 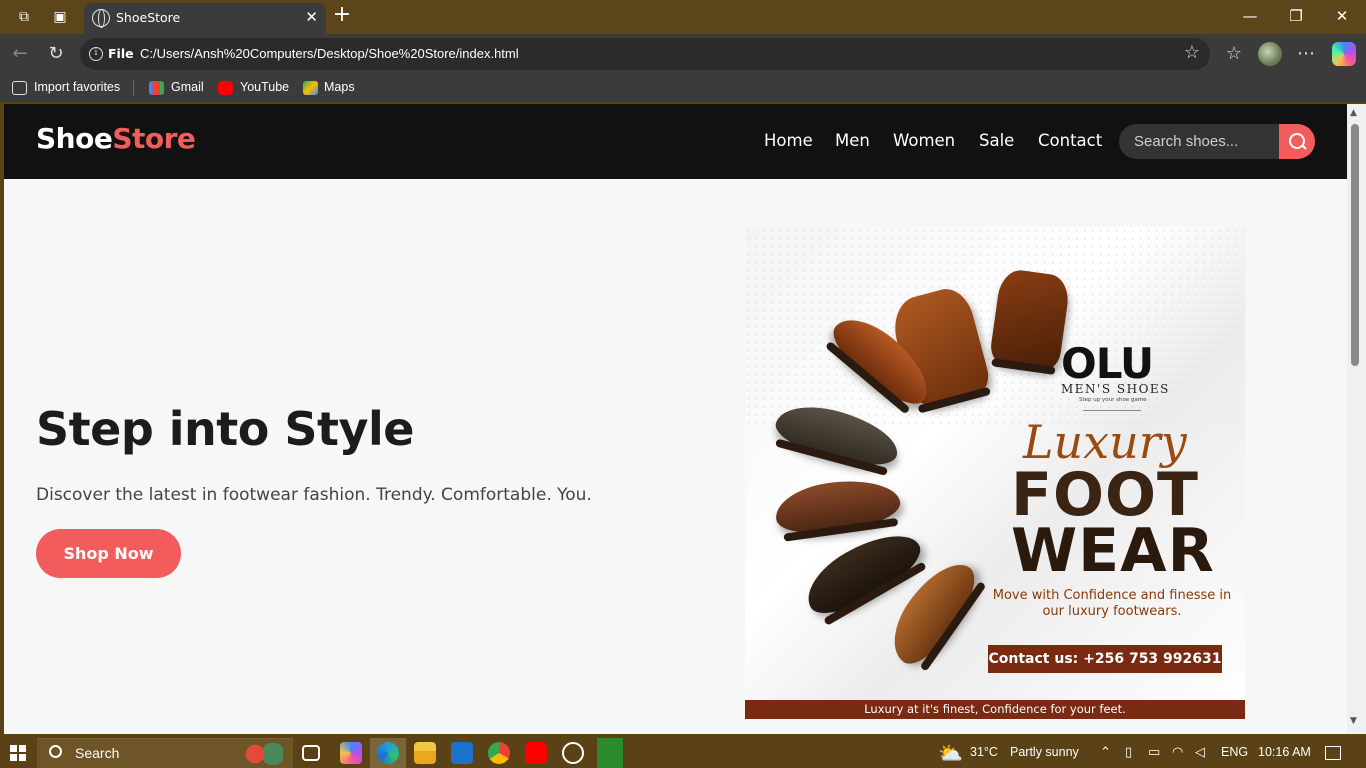 What do you see at coordinates (74, 138) in the screenshot?
I see `logo-main: Shoe` at bounding box center [74, 138].